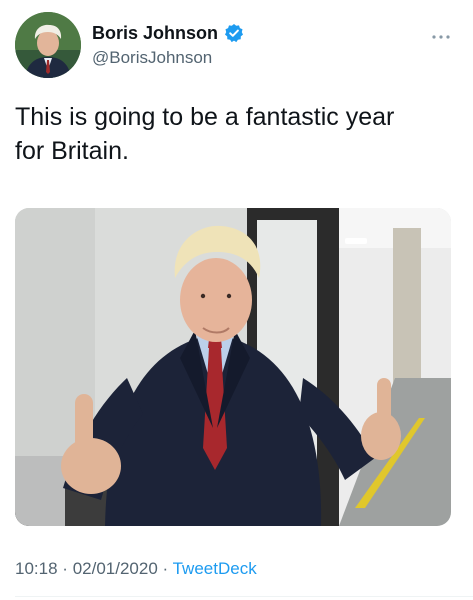  Describe the element at coordinates (234, 33) in the screenshot. I see `verified-badge-icon` at that location.